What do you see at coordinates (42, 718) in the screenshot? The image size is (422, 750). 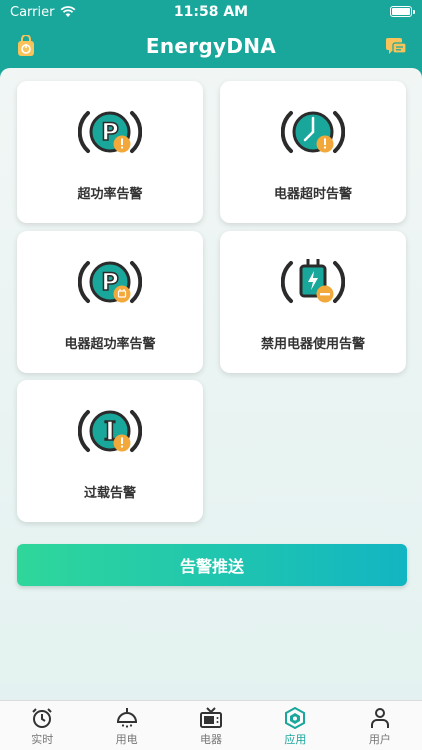 I see `alarm-clock-icon` at bounding box center [42, 718].